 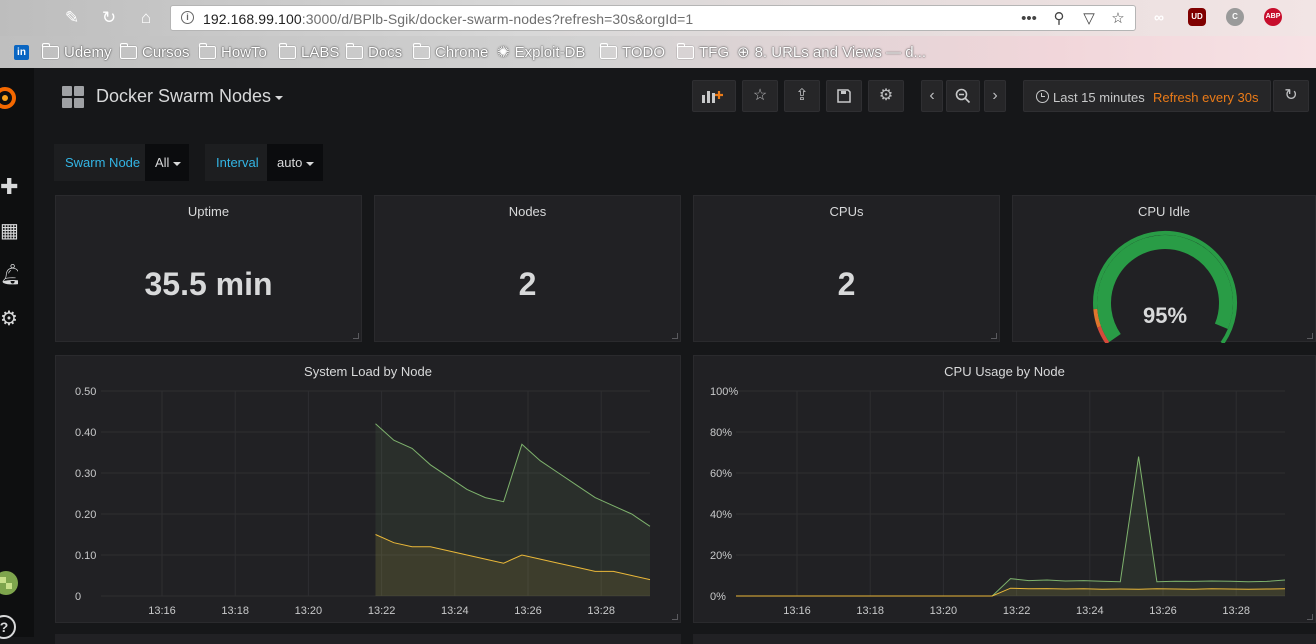 I want to click on series-line, so click(x=1011, y=526).